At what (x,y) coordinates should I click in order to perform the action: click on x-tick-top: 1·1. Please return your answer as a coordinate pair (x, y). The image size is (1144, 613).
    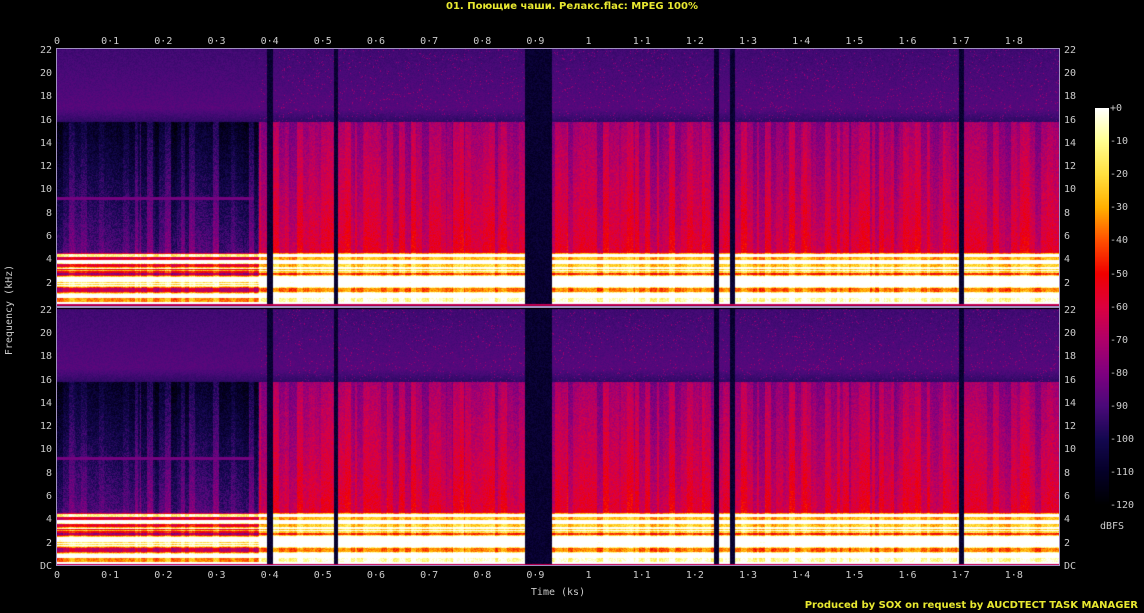
    Looking at the image, I should click on (641, 41).